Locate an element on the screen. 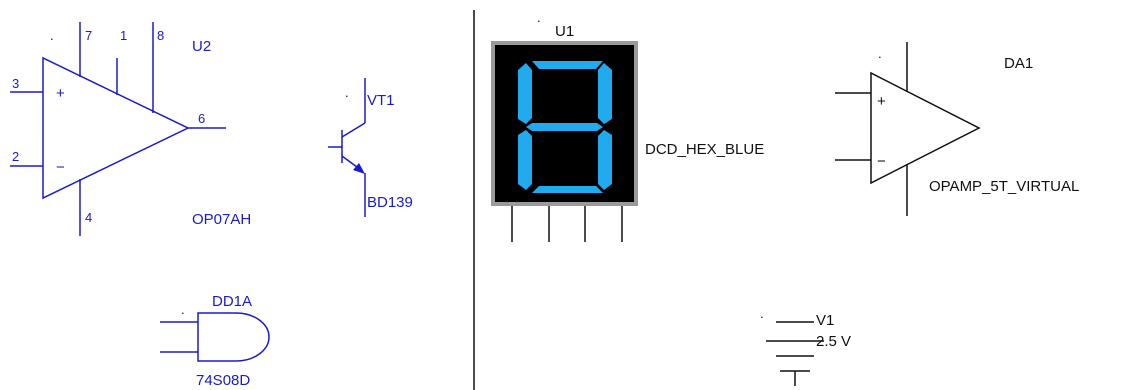 This screenshot has height=390, width=1138. opamp-u2-minus: − is located at coordinates (60, 167).